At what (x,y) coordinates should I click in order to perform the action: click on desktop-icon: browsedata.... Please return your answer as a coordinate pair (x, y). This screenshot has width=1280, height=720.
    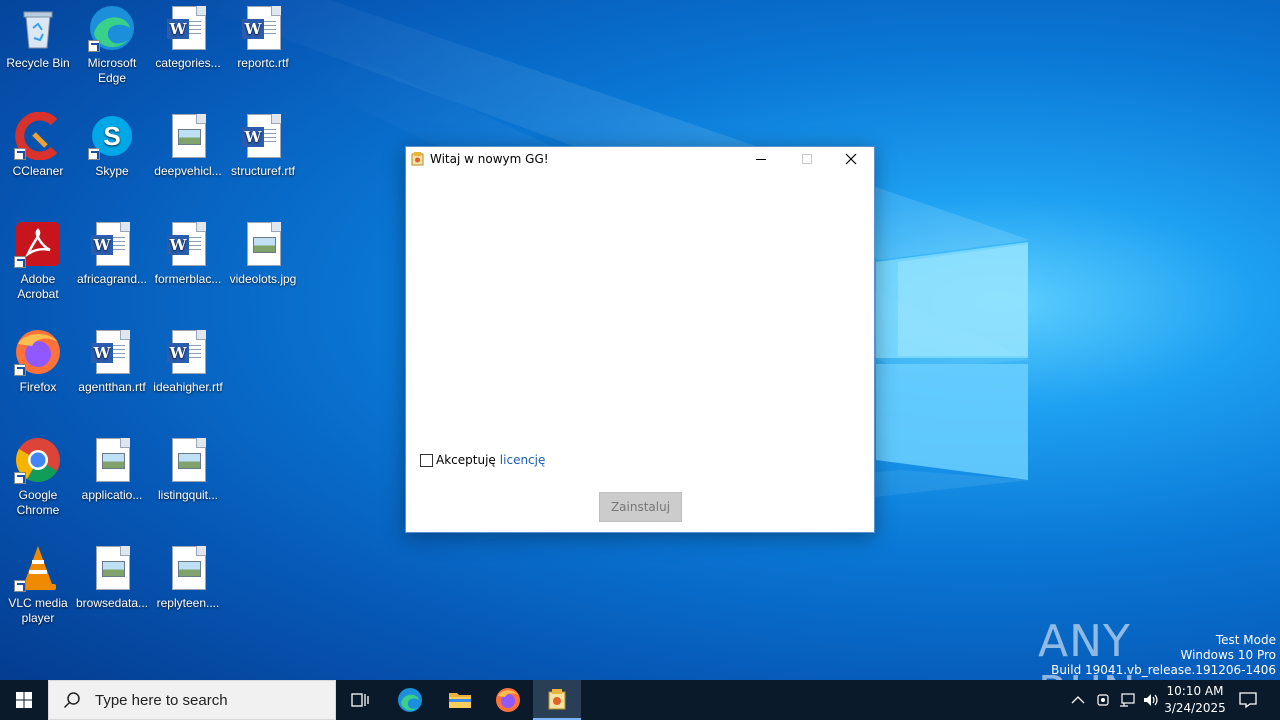
    Looking at the image, I should click on (112, 577).